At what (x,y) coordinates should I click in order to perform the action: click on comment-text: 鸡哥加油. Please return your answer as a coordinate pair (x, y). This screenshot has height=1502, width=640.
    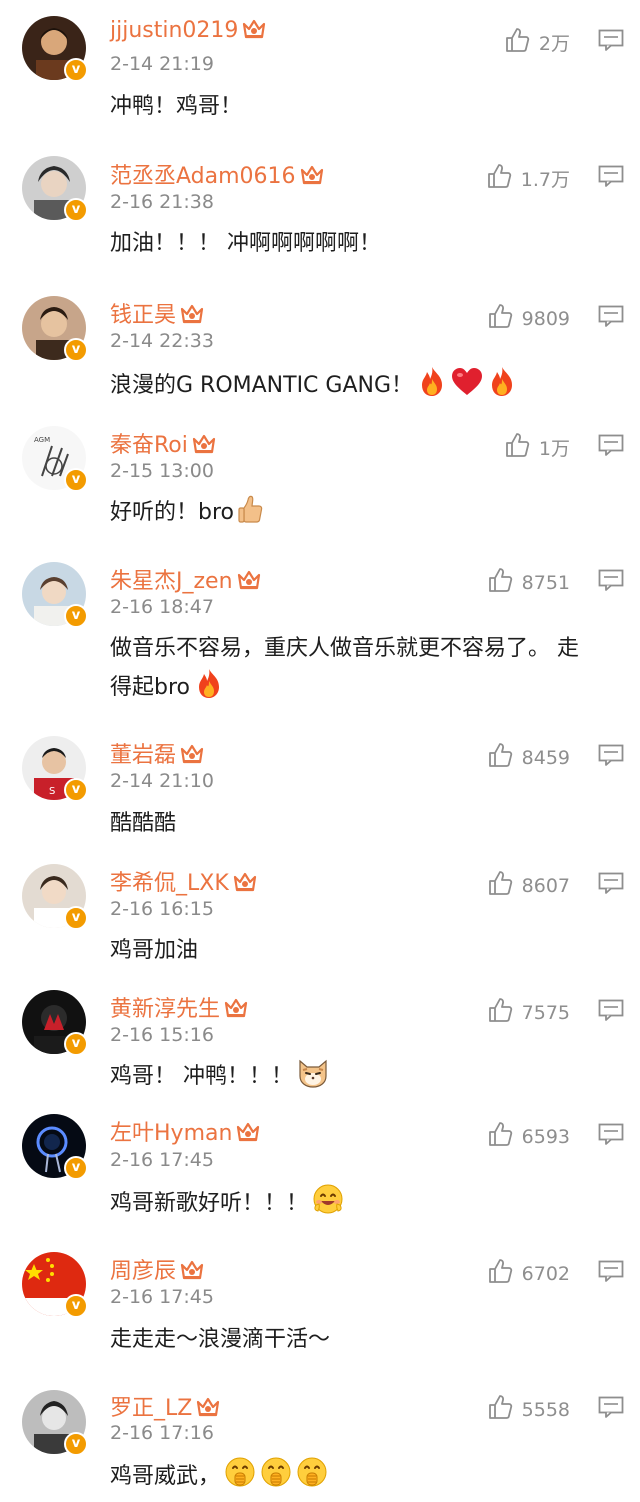
    Looking at the image, I should click on (345, 950).